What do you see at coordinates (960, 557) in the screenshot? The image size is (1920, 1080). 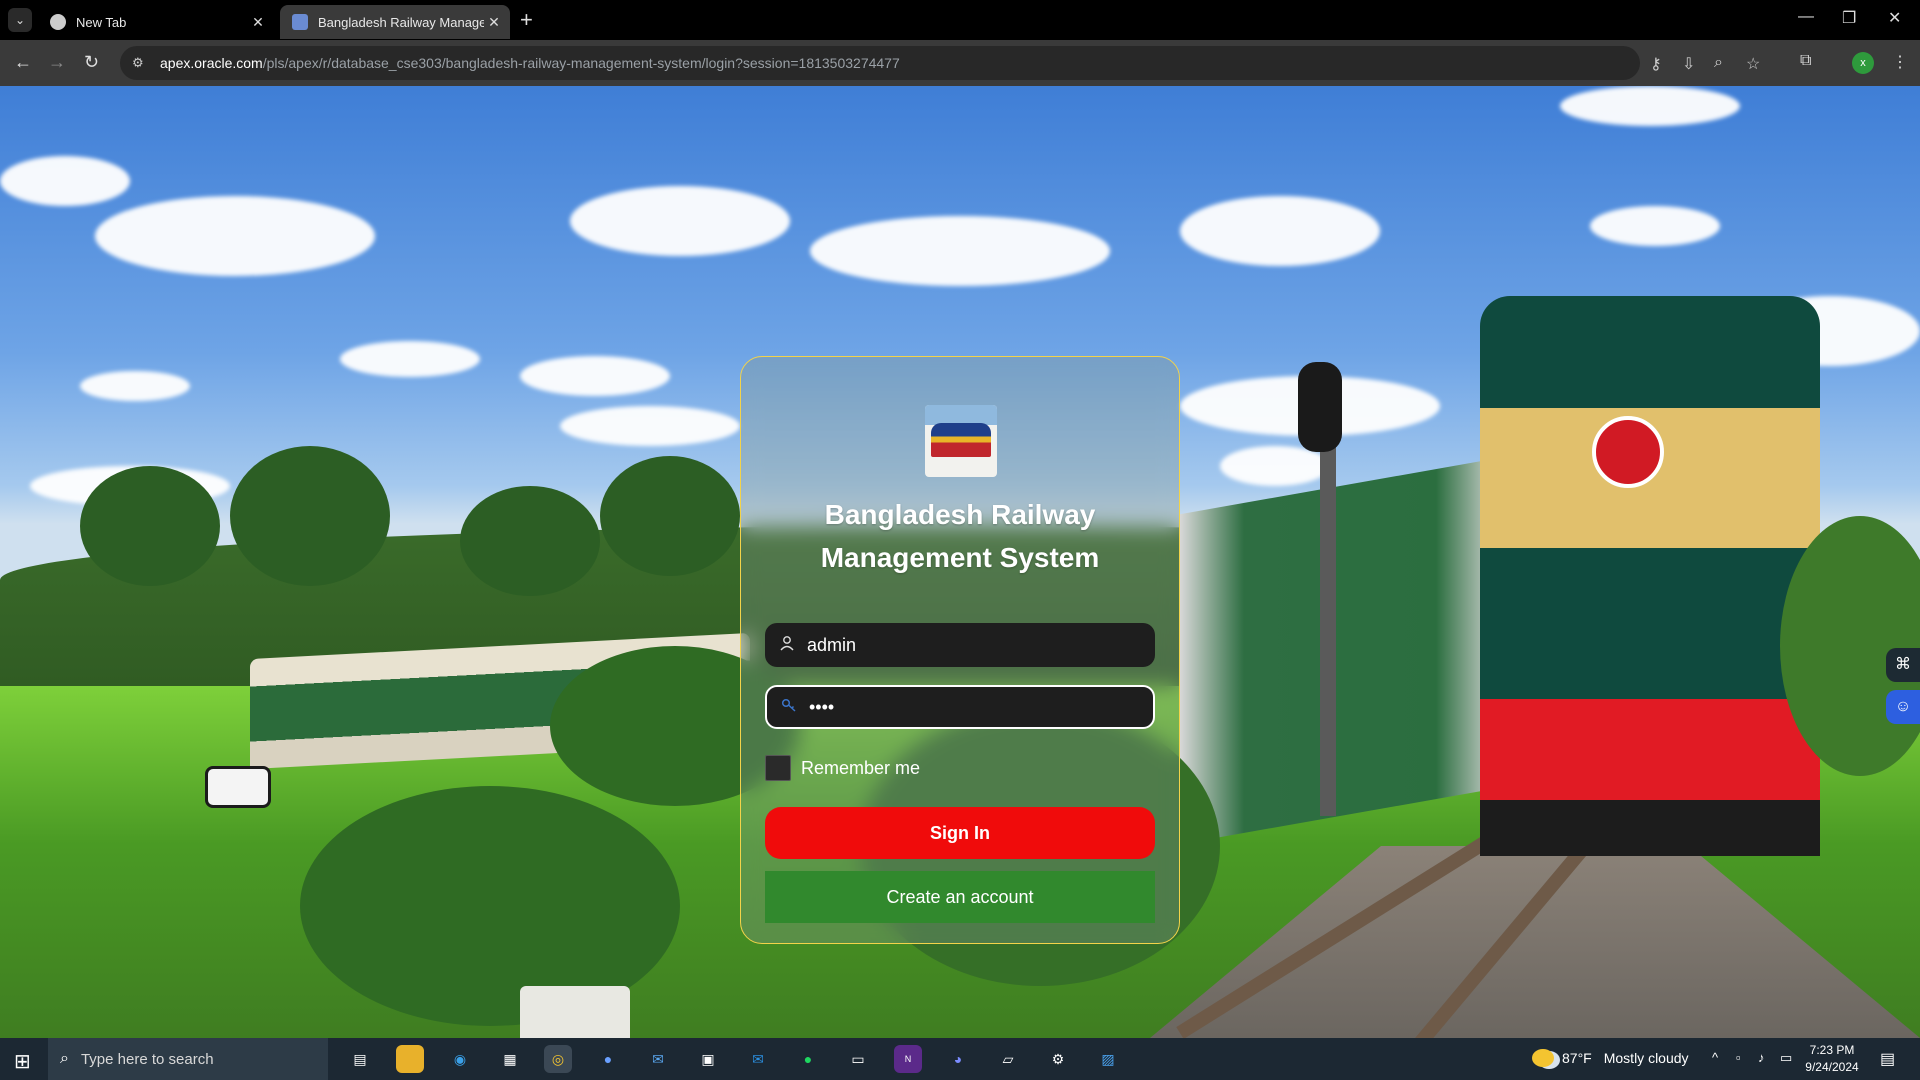 I see `app-title-line2: Management System` at bounding box center [960, 557].